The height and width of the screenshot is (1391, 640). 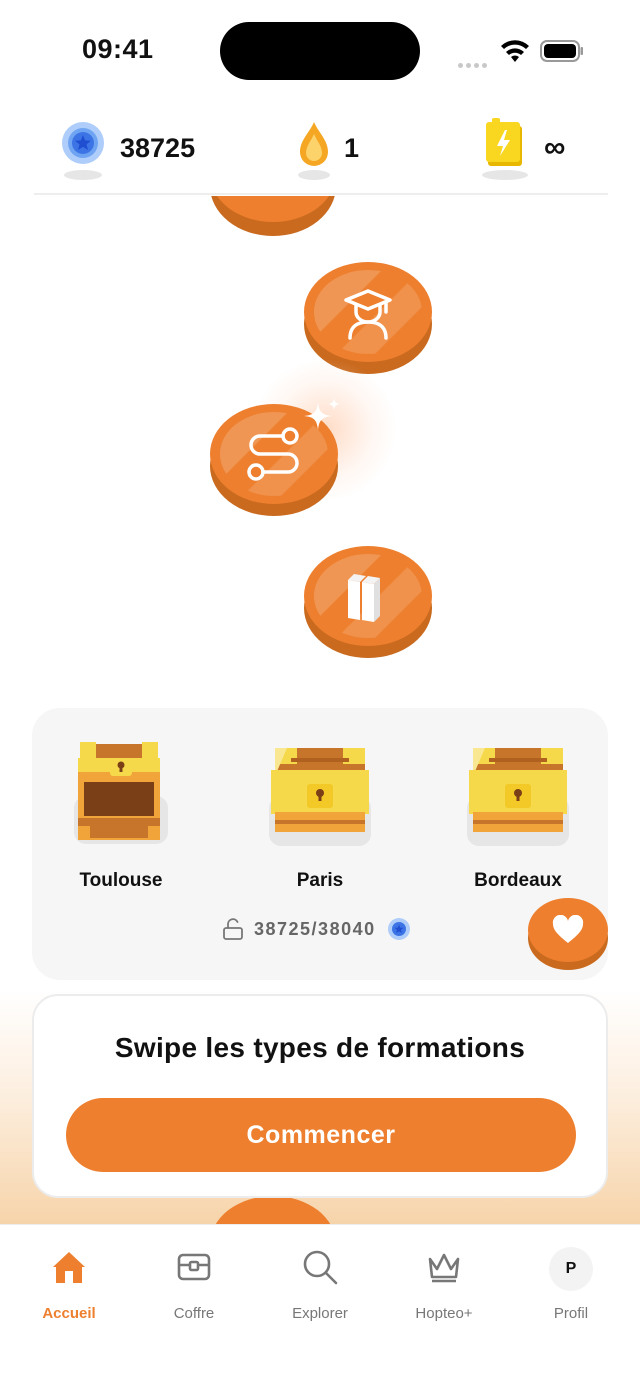 What do you see at coordinates (322, 414) in the screenshot?
I see `sparkle-icon` at bounding box center [322, 414].